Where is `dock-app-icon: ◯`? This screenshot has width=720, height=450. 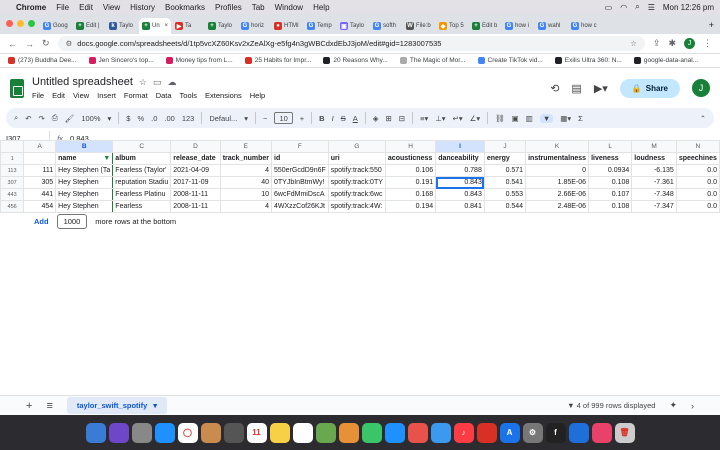
dock-app-icon: ◯ is located at coordinates (187, 432).